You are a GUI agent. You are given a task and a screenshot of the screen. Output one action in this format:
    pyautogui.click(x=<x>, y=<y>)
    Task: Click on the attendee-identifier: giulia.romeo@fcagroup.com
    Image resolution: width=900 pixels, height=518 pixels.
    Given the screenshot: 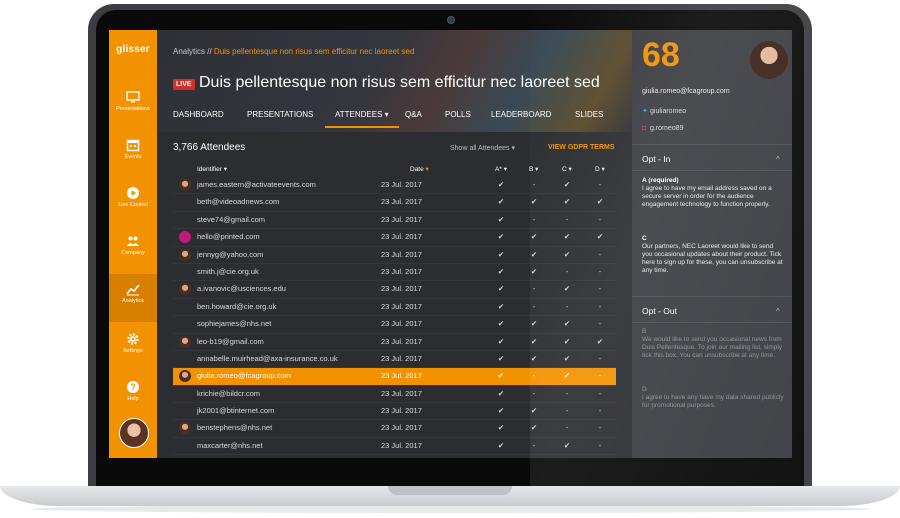 What is the action you would take?
    pyautogui.click(x=244, y=375)
    